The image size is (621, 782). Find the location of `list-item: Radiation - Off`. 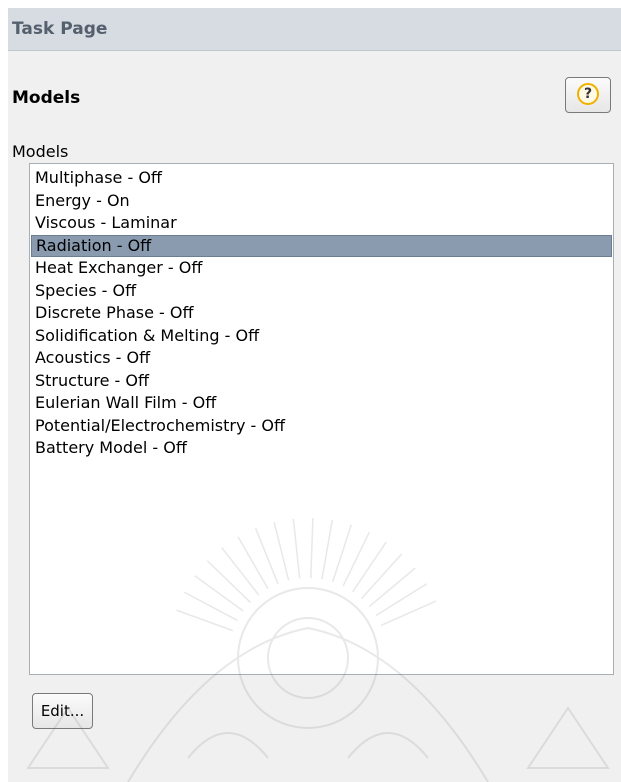

list-item: Radiation - Off is located at coordinates (321, 245).